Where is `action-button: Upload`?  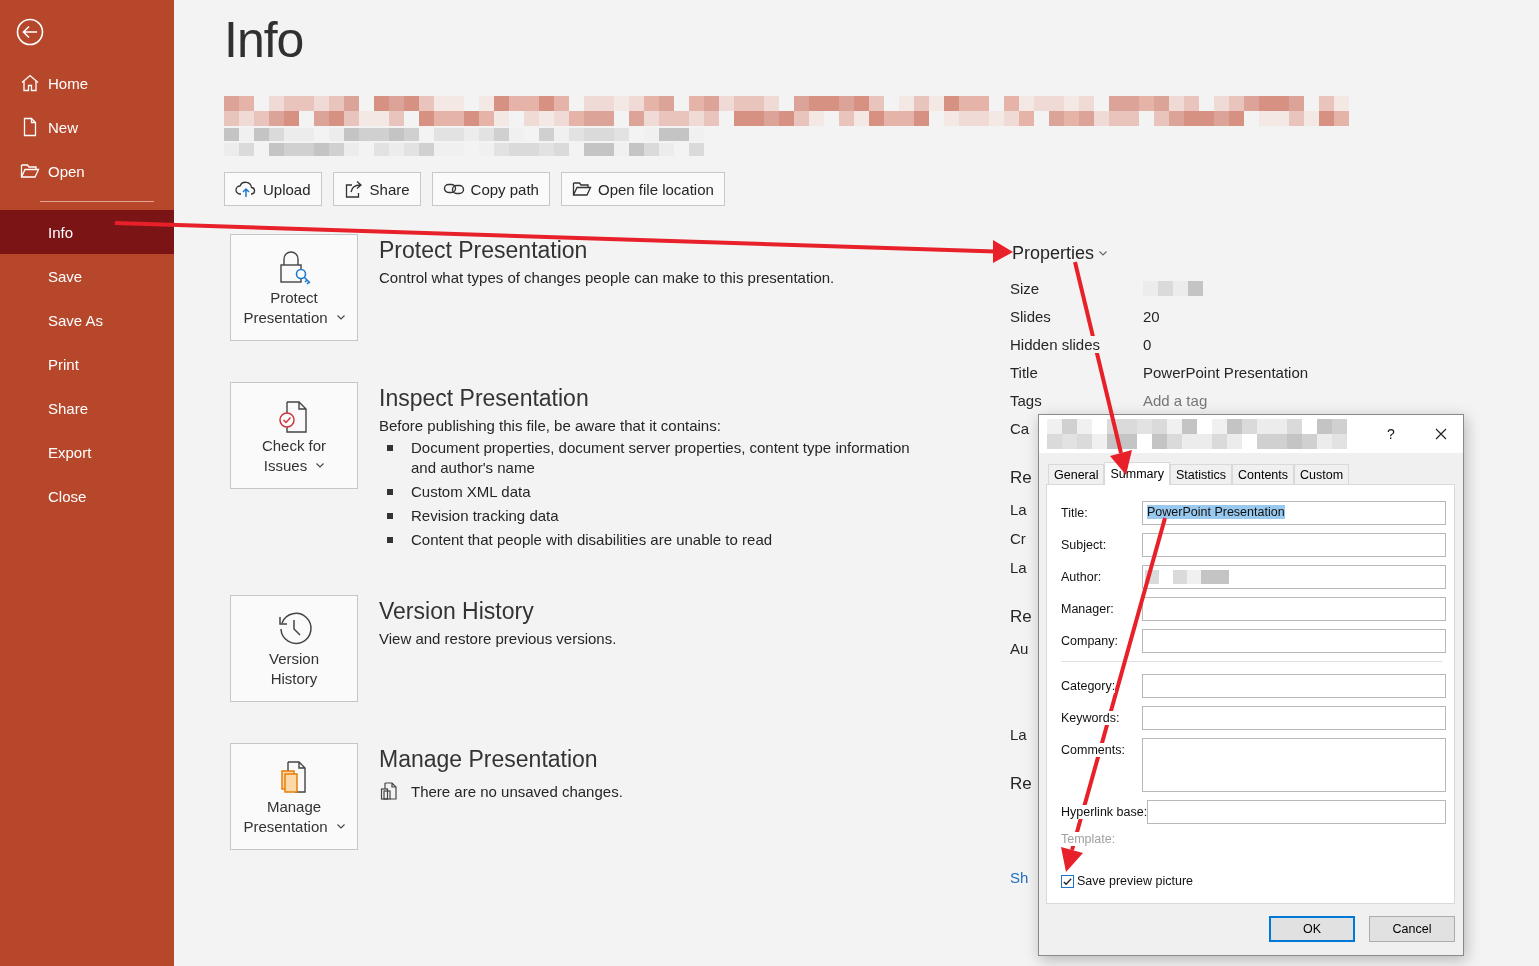
action-button: Upload is located at coordinates (273, 189).